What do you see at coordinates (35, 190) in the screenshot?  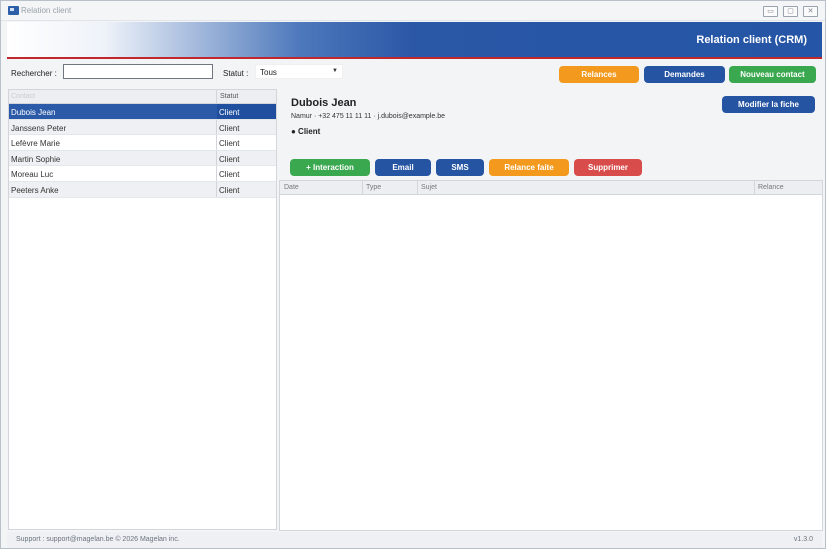 I see `contact-name: Peeters Anke` at bounding box center [35, 190].